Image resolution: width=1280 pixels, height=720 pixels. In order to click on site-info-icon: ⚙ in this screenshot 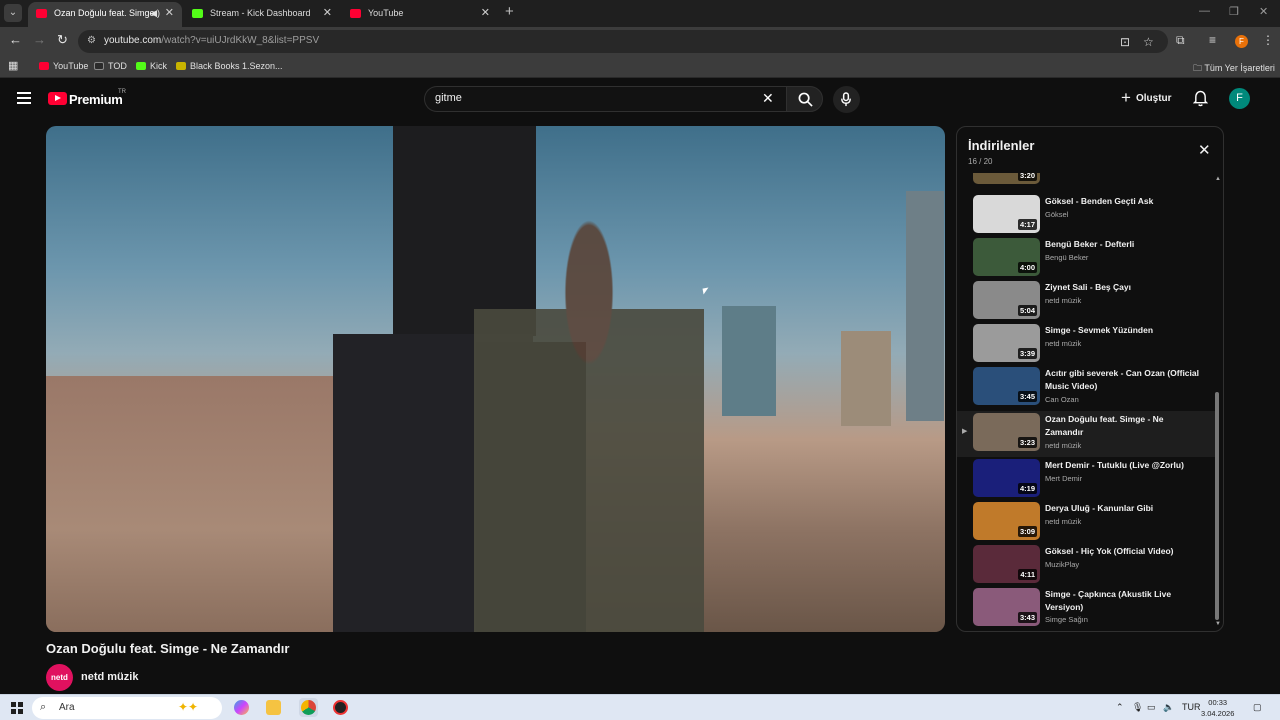, I will do `click(91, 40)`.